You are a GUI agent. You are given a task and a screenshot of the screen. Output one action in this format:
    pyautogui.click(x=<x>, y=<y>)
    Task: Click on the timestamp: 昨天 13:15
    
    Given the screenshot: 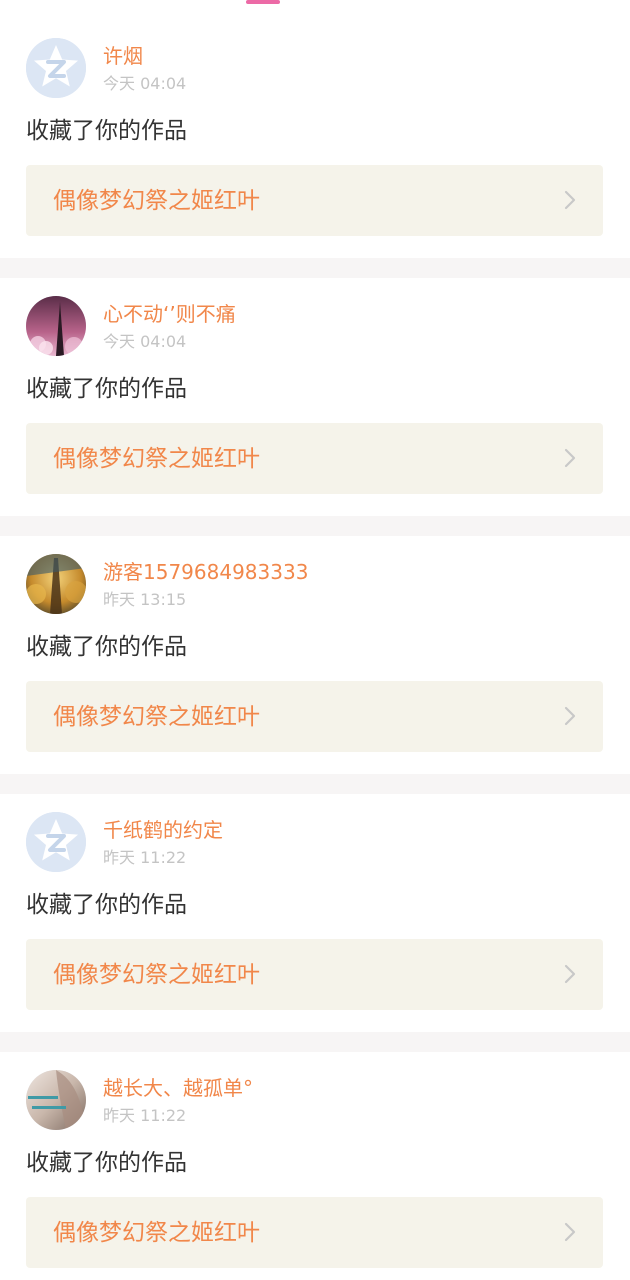 What is the action you would take?
    pyautogui.click(x=145, y=599)
    